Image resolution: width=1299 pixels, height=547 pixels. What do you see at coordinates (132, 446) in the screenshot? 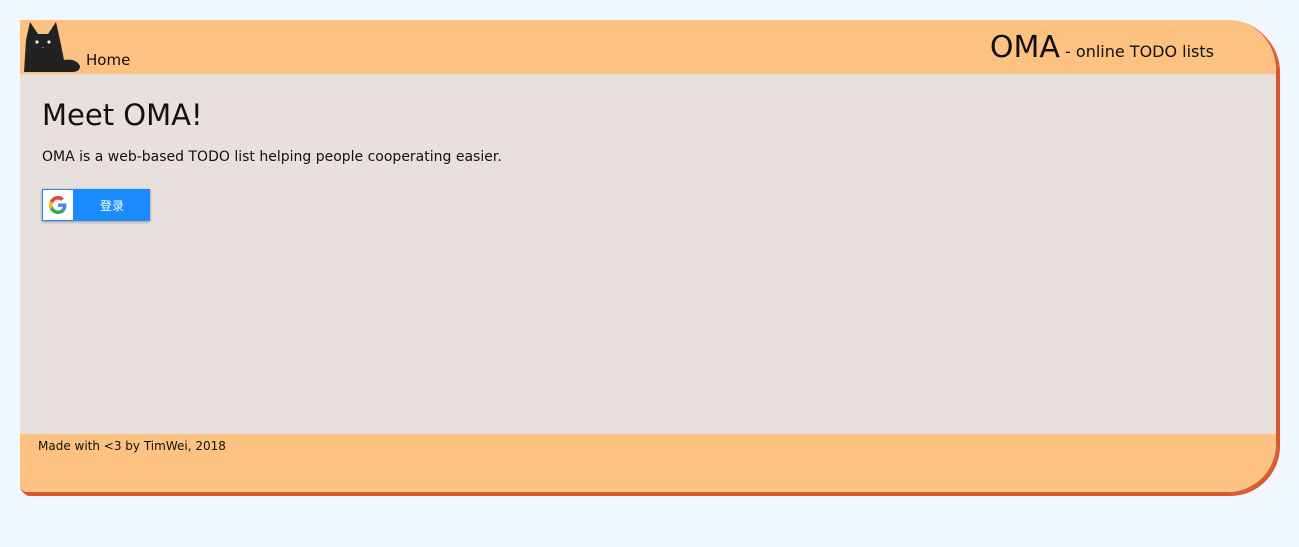
I see `footer-credit: Made with <3 by TimWei, 2018` at bounding box center [132, 446].